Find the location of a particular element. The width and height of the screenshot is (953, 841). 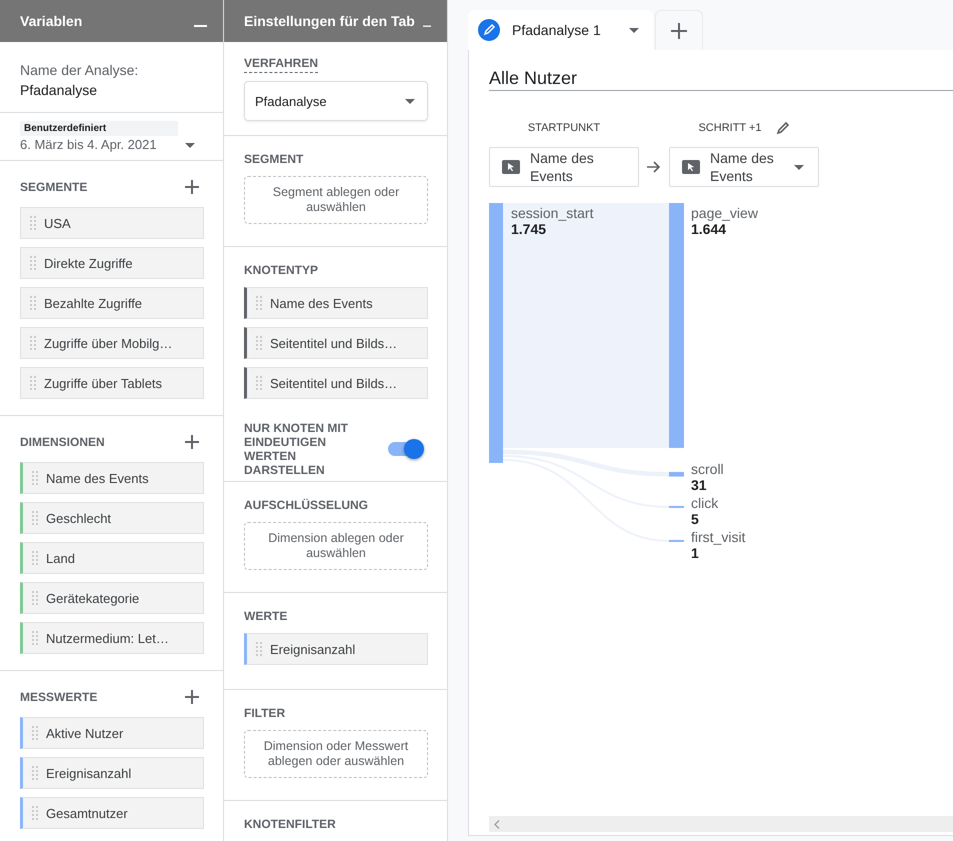

toggle-label: NUR KNOTEN MIT EINDEUTIGEN WERTEN DARSTELLEN is located at coordinates (296, 449).